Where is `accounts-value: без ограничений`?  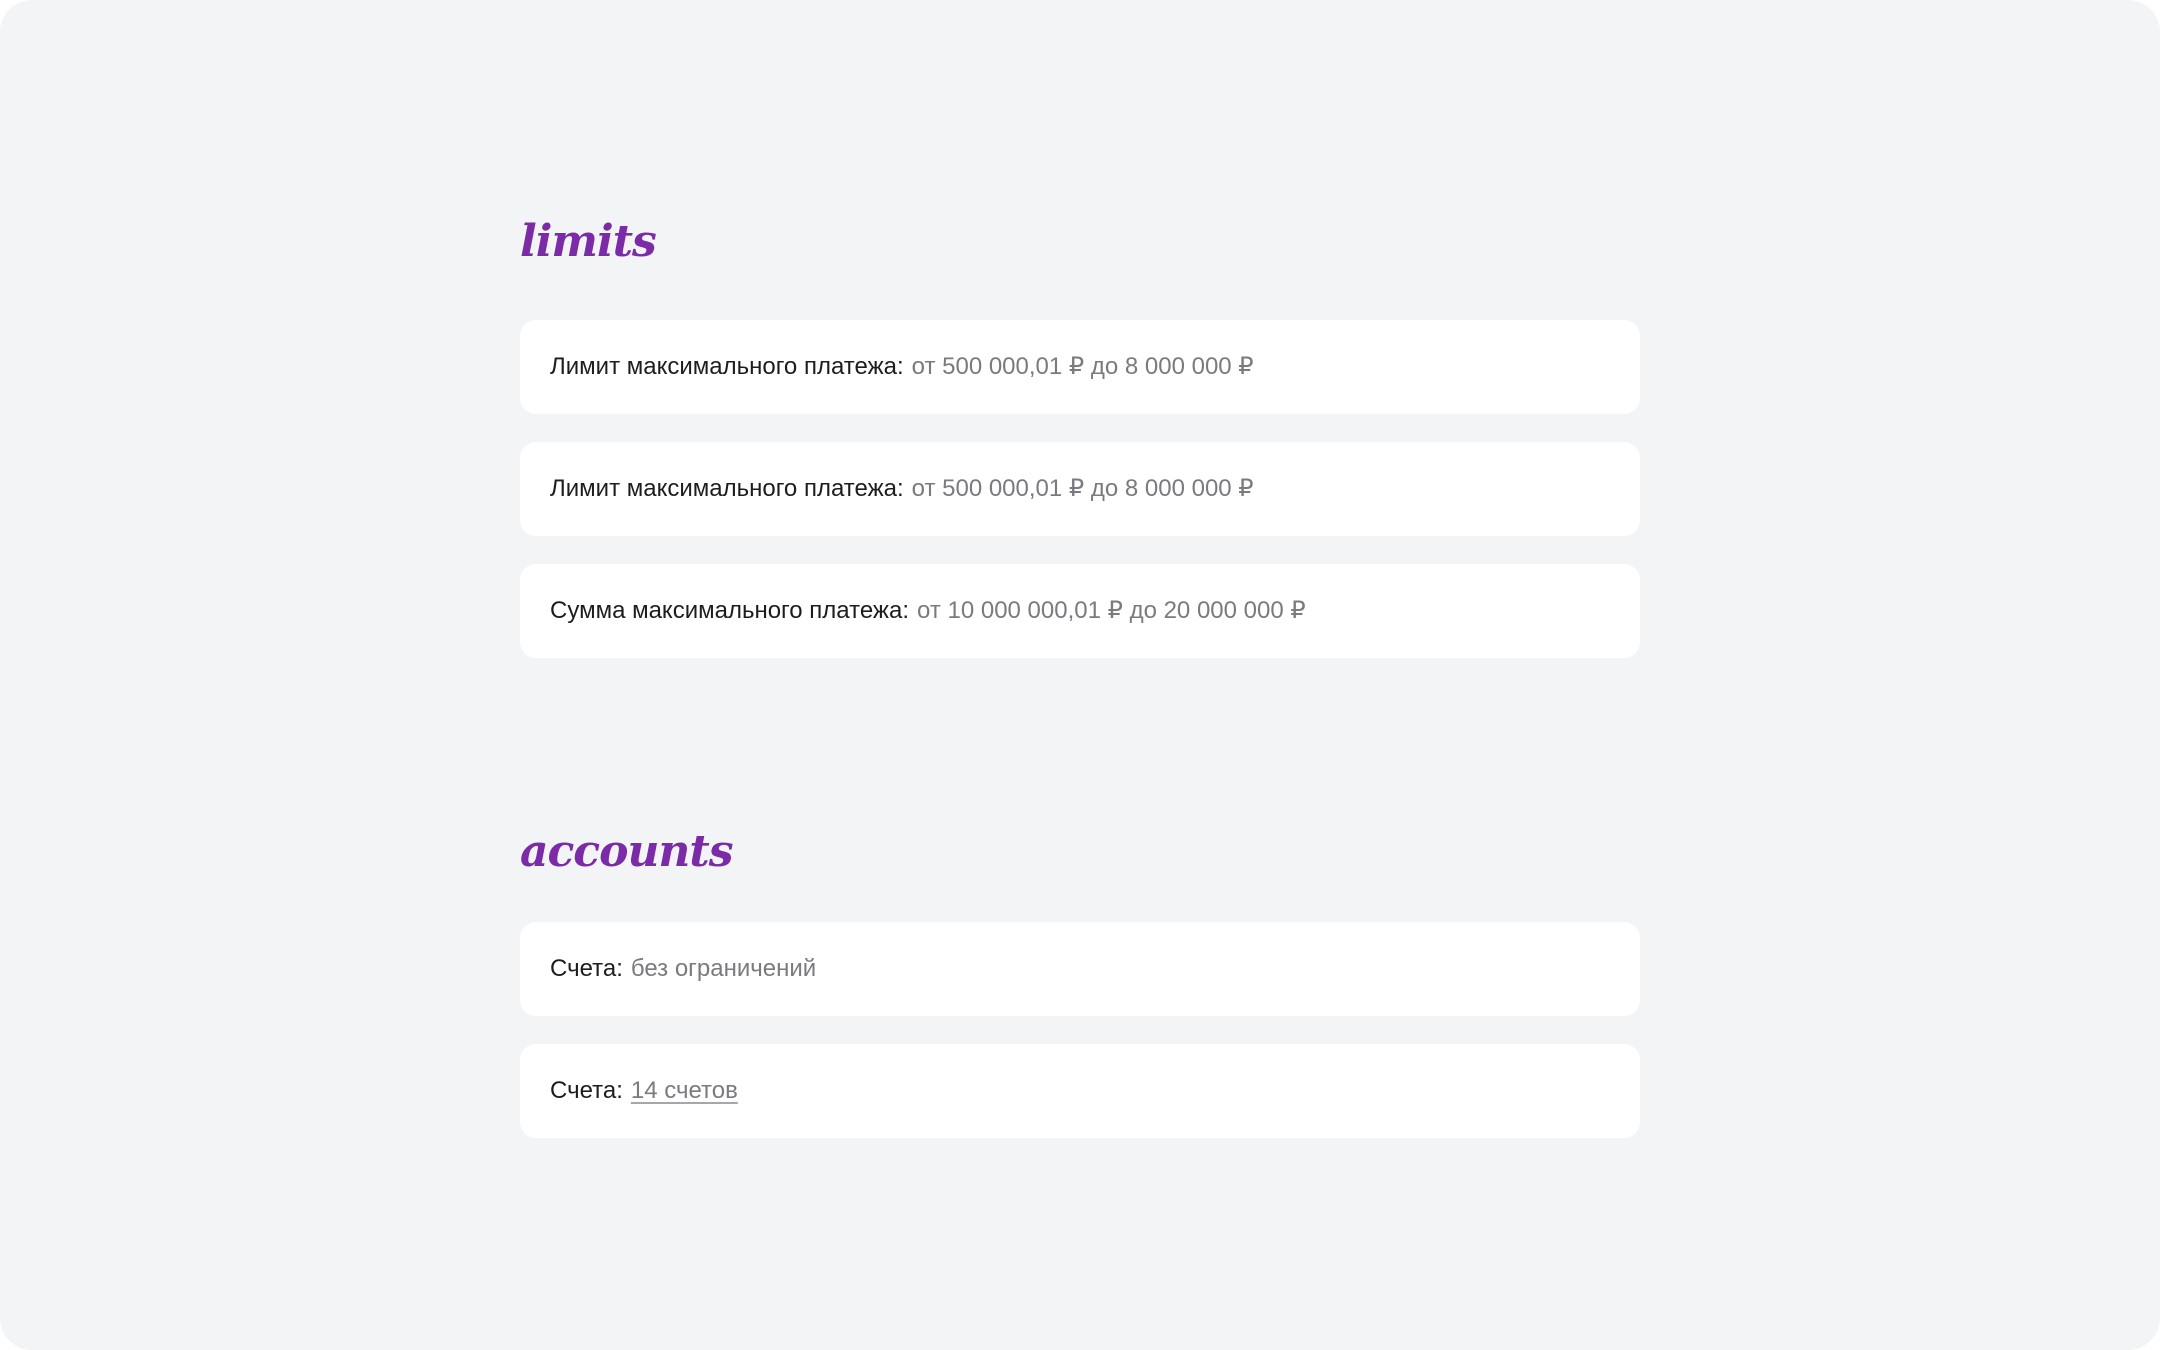
accounts-value: без ограничений is located at coordinates (723, 968).